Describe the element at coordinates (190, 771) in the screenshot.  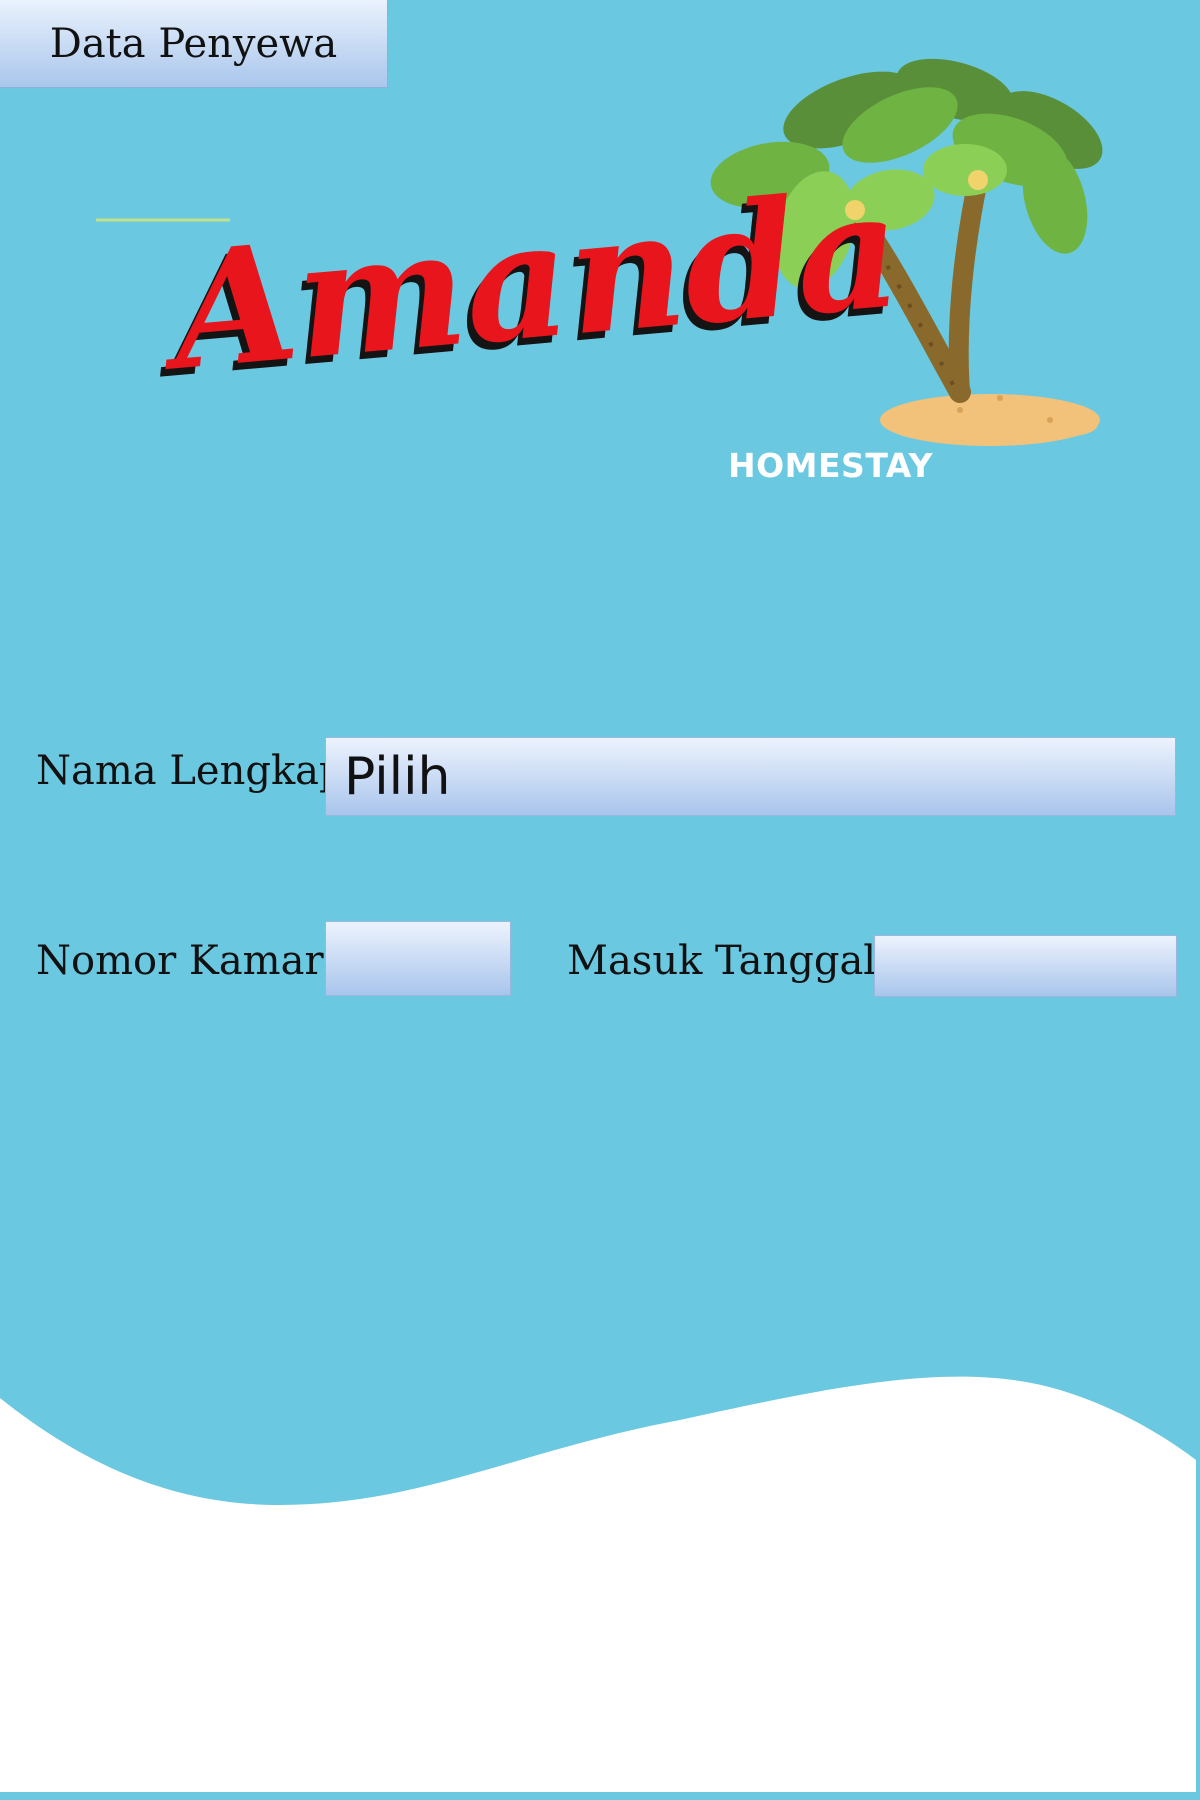
I see `full-name-label: Nama Lengkap` at that location.